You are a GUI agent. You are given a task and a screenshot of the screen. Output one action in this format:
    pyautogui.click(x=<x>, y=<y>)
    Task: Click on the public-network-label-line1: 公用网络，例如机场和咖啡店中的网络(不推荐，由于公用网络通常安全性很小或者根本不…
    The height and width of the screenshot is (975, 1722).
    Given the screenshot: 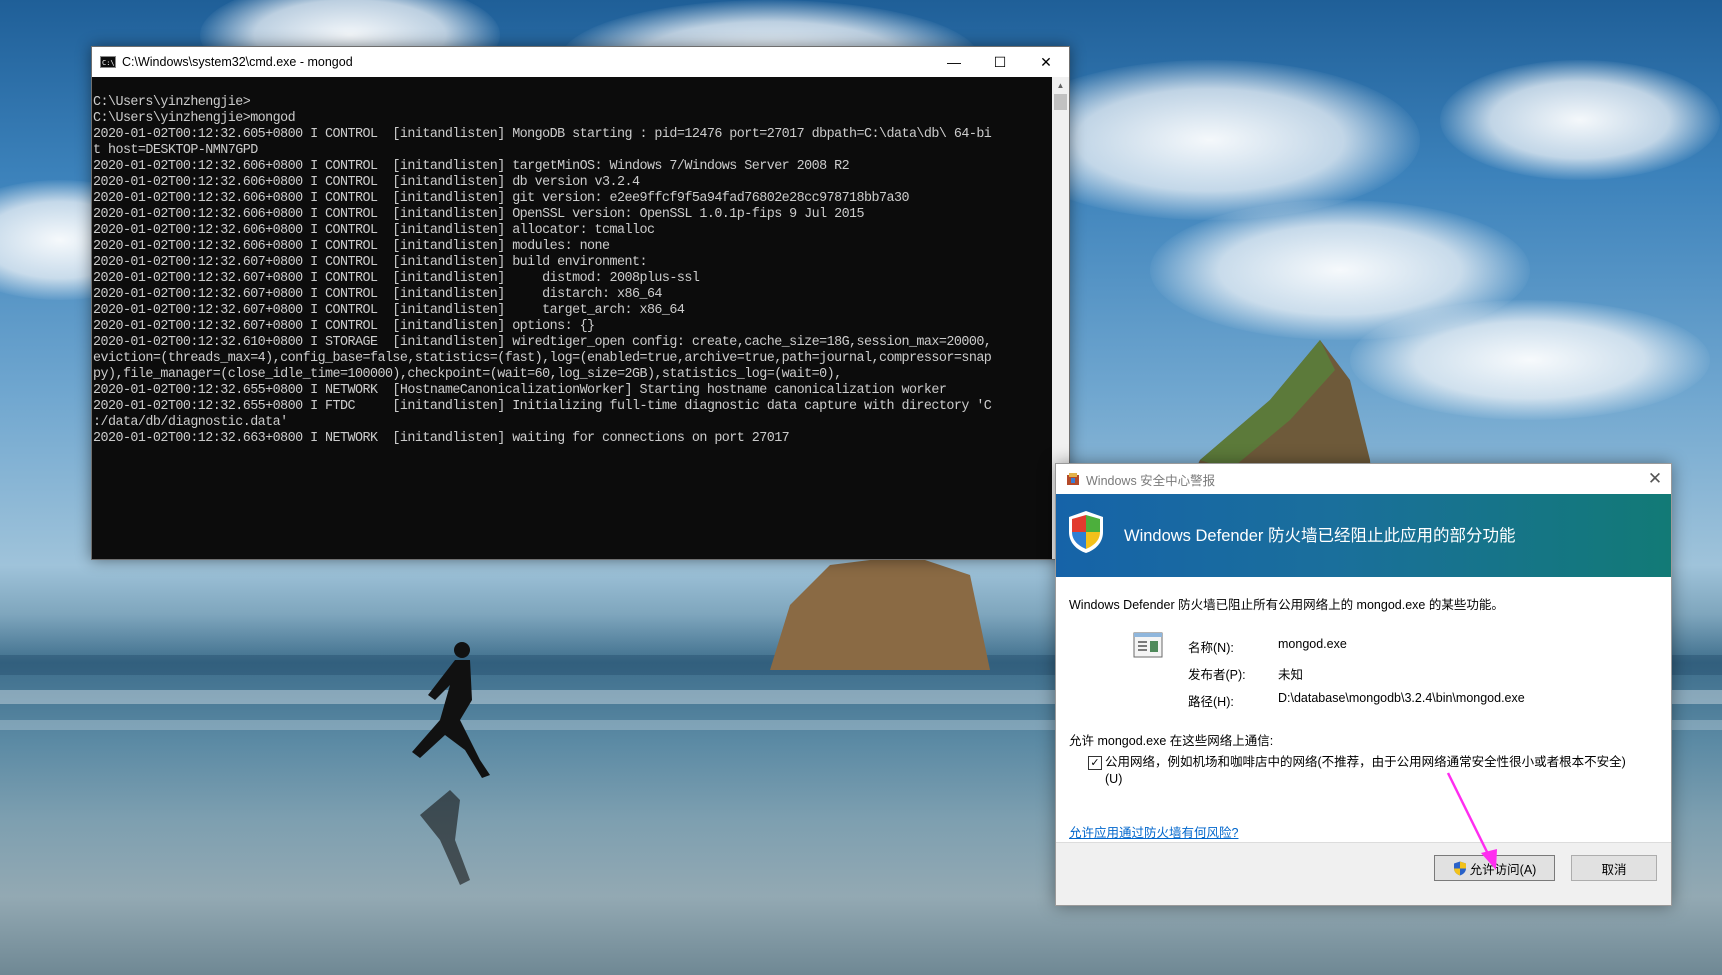 What is the action you would take?
    pyautogui.click(x=1365, y=762)
    